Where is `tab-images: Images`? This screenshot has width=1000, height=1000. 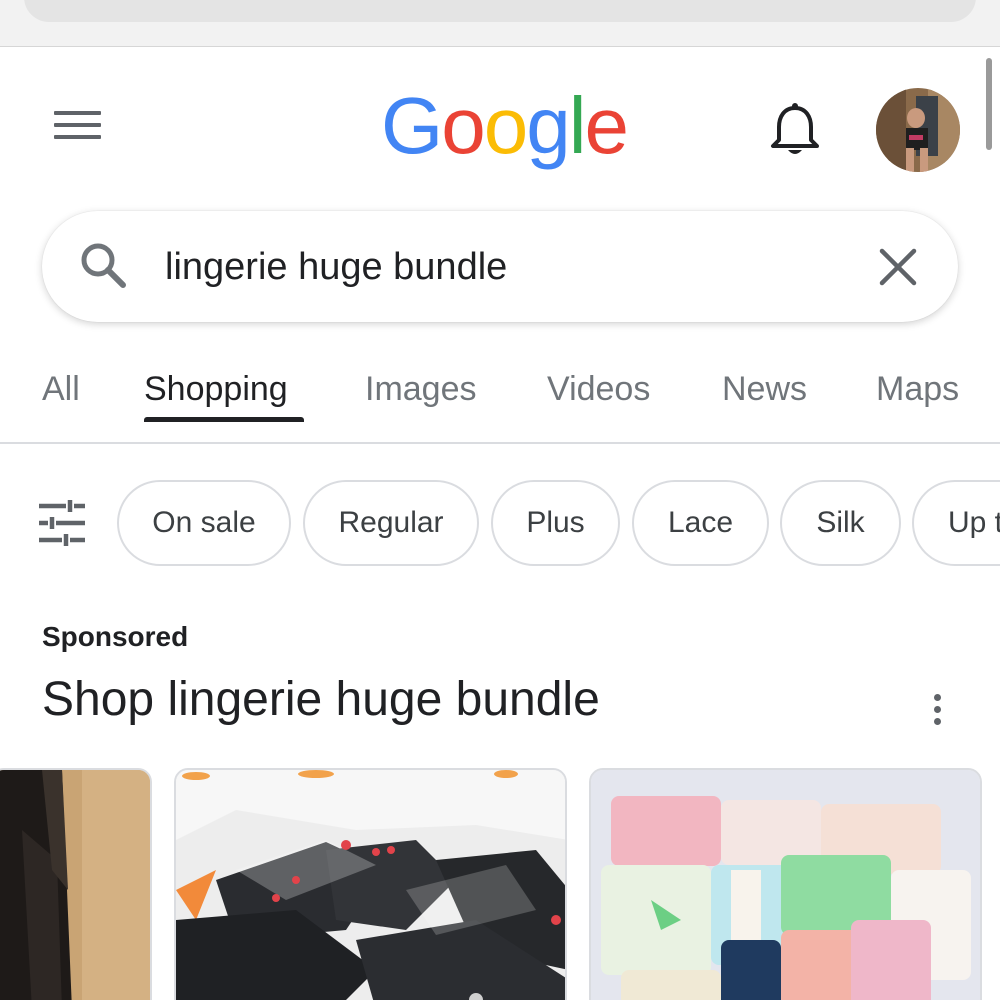
tab-images: Images is located at coordinates (421, 389).